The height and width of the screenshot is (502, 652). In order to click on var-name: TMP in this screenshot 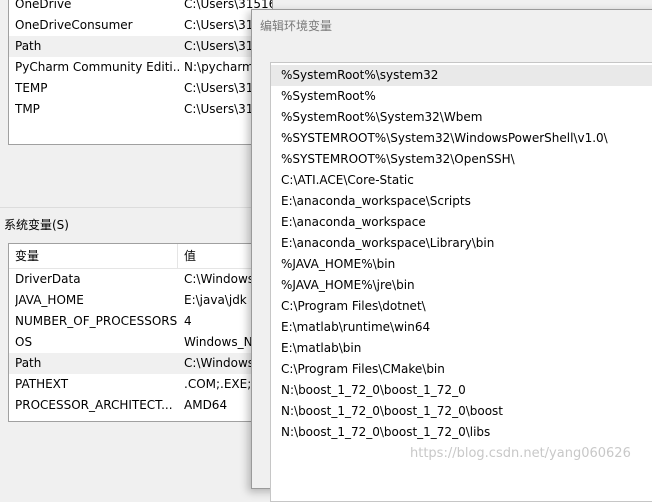, I will do `click(27, 109)`.